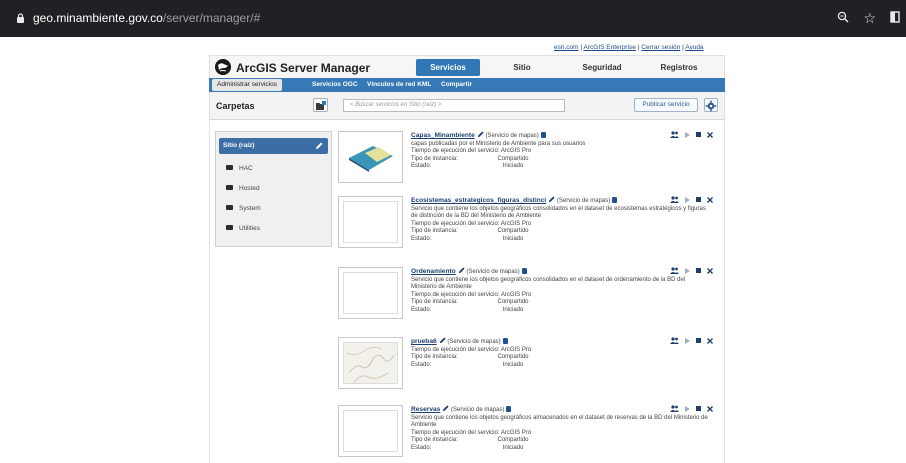  What do you see at coordinates (566, 47) in the screenshot?
I see `esri-link: esri.com` at bounding box center [566, 47].